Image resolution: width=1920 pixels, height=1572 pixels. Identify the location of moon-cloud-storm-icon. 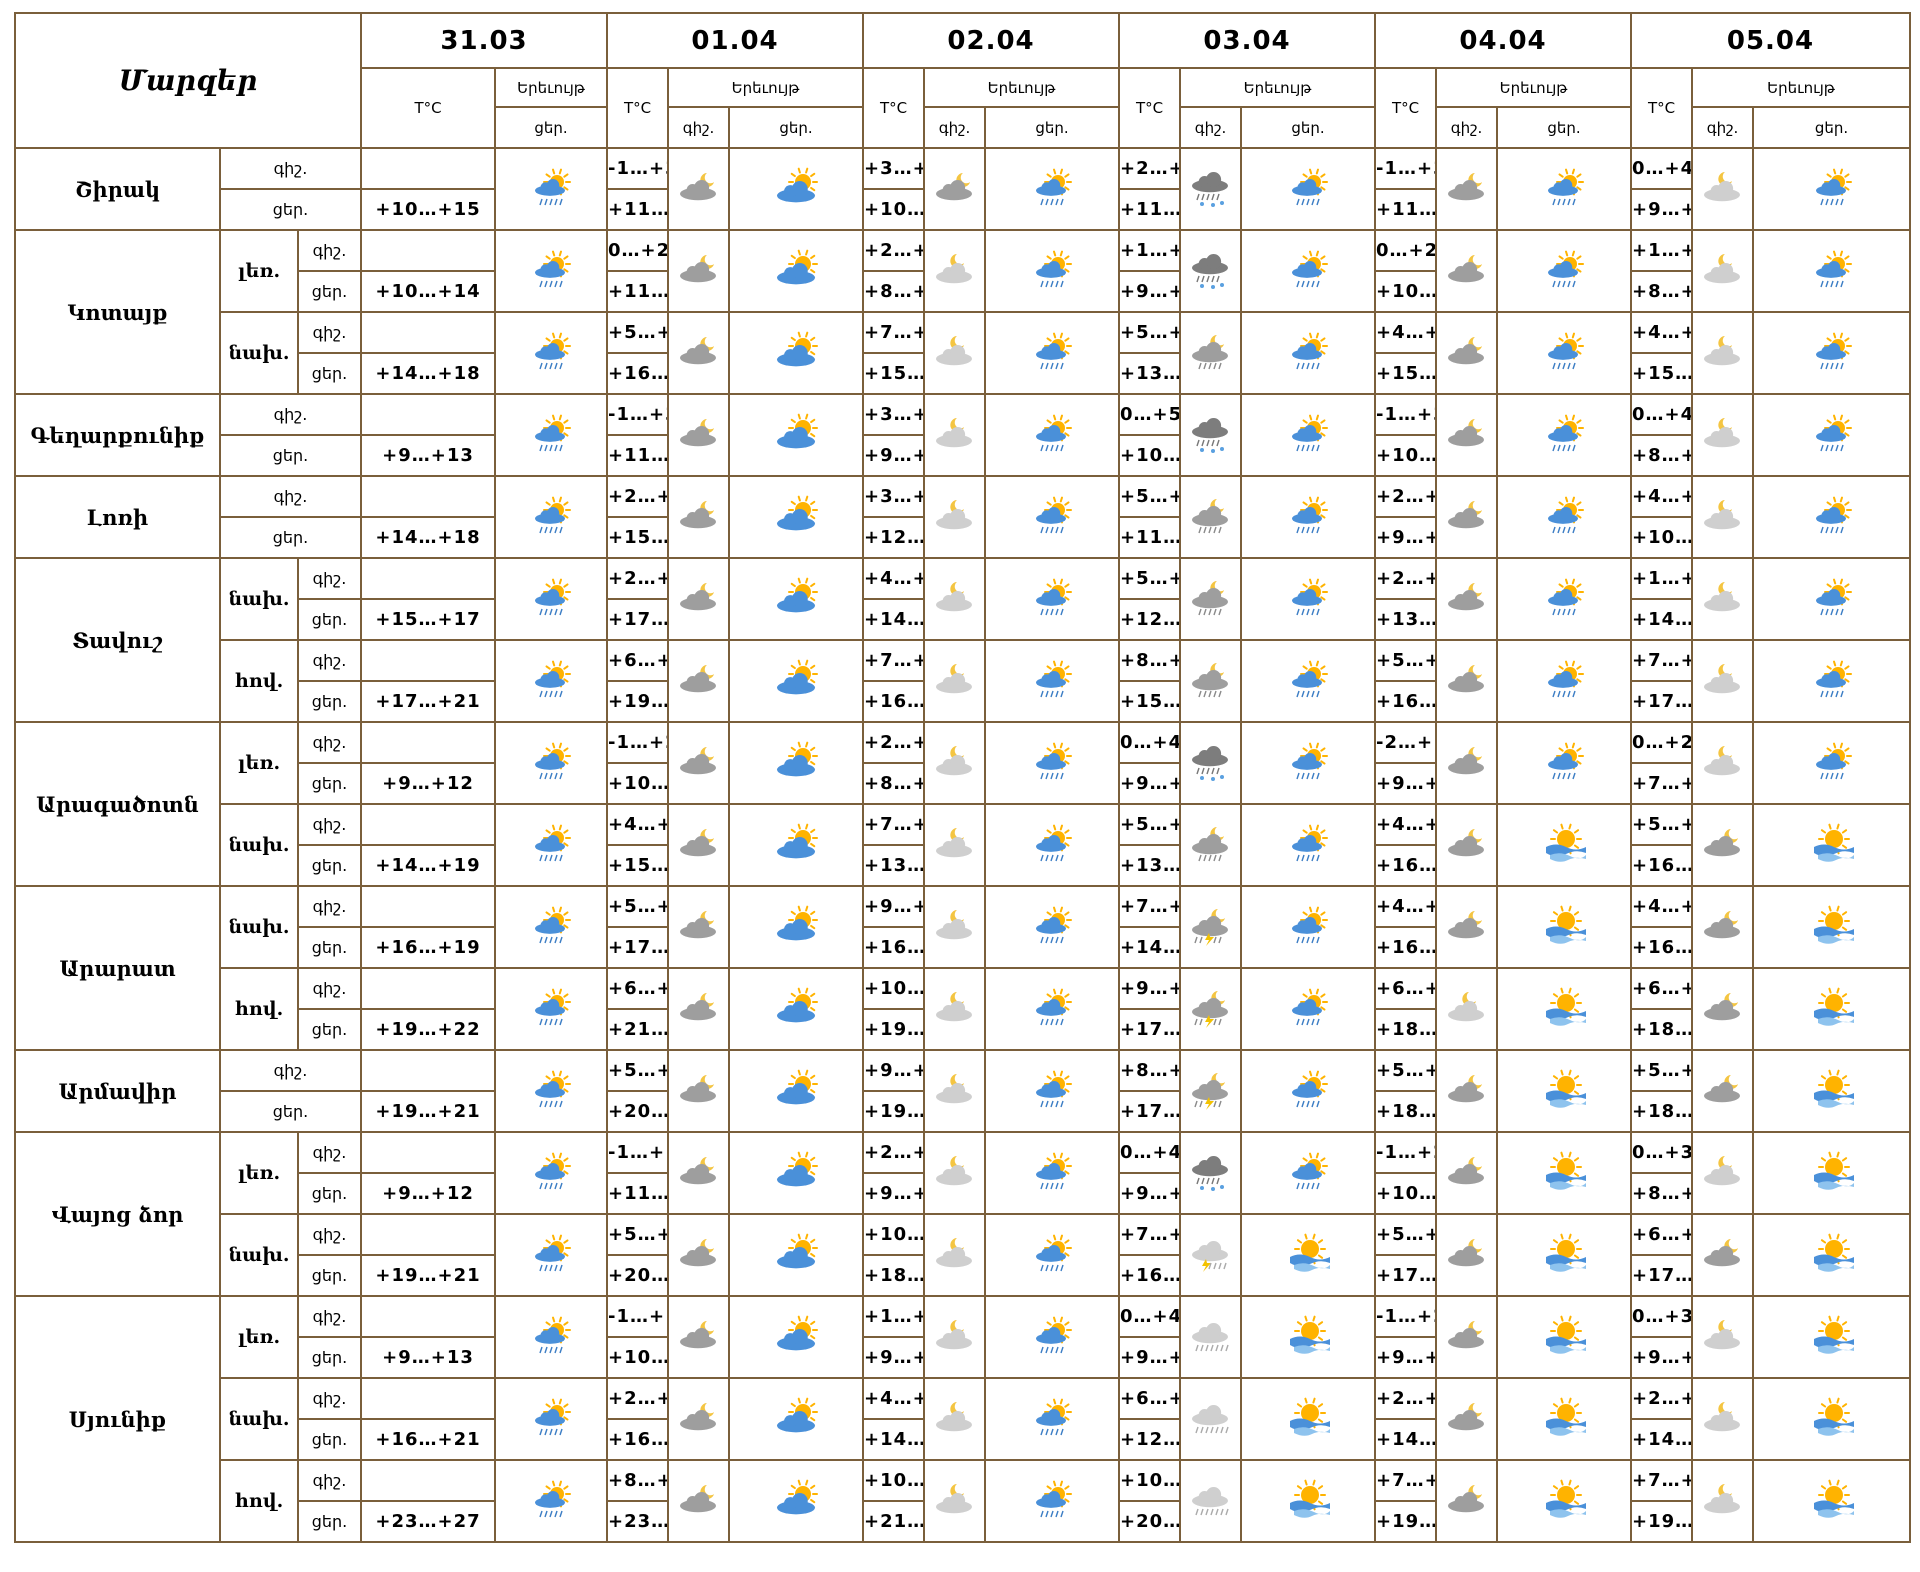
(1209, 1091).